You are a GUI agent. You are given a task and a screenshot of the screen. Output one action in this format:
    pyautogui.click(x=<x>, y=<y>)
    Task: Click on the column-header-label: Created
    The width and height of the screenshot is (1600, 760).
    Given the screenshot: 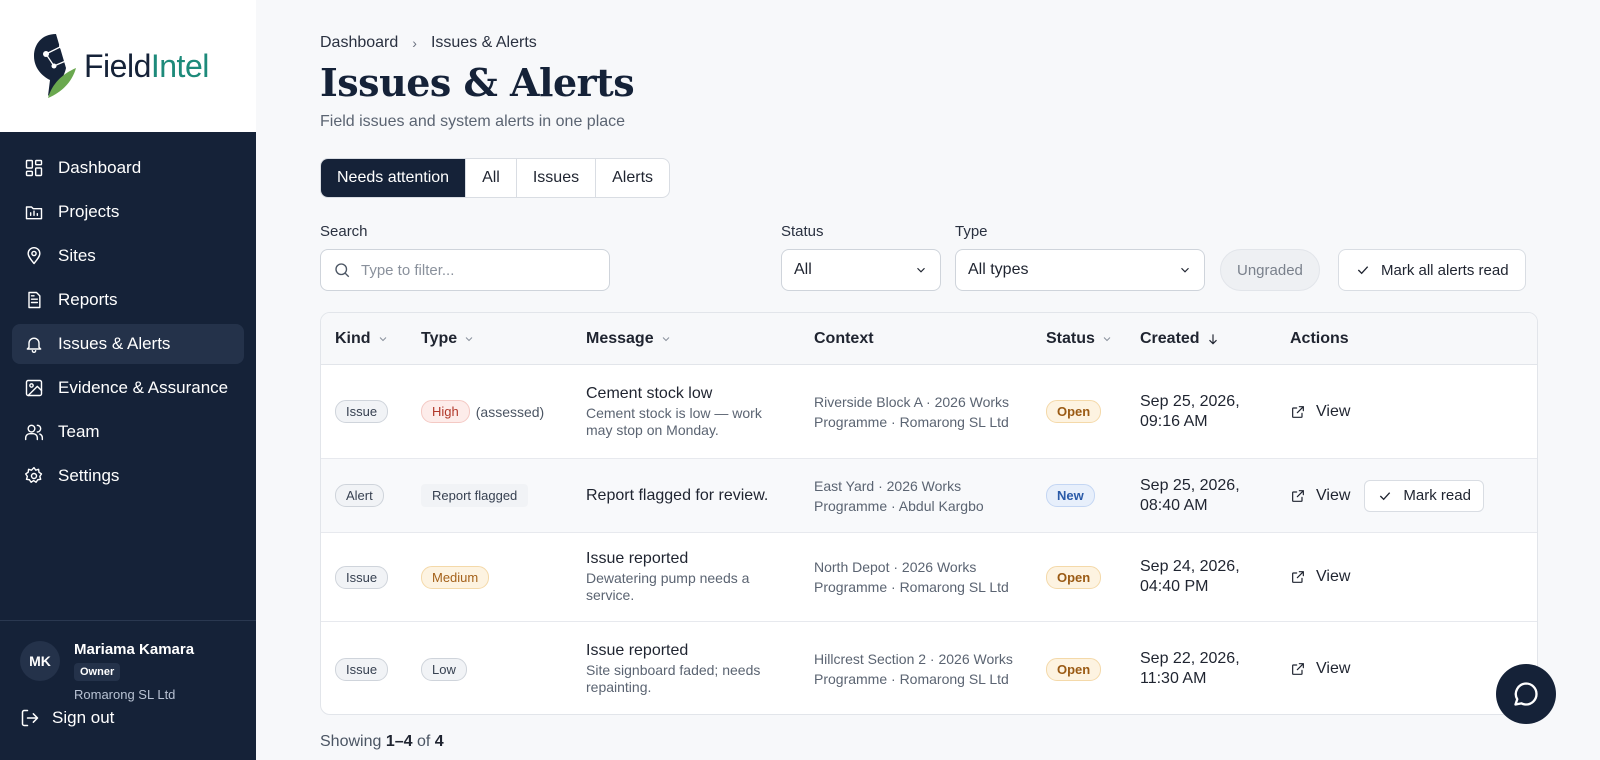 What is the action you would take?
    pyautogui.click(x=1170, y=338)
    